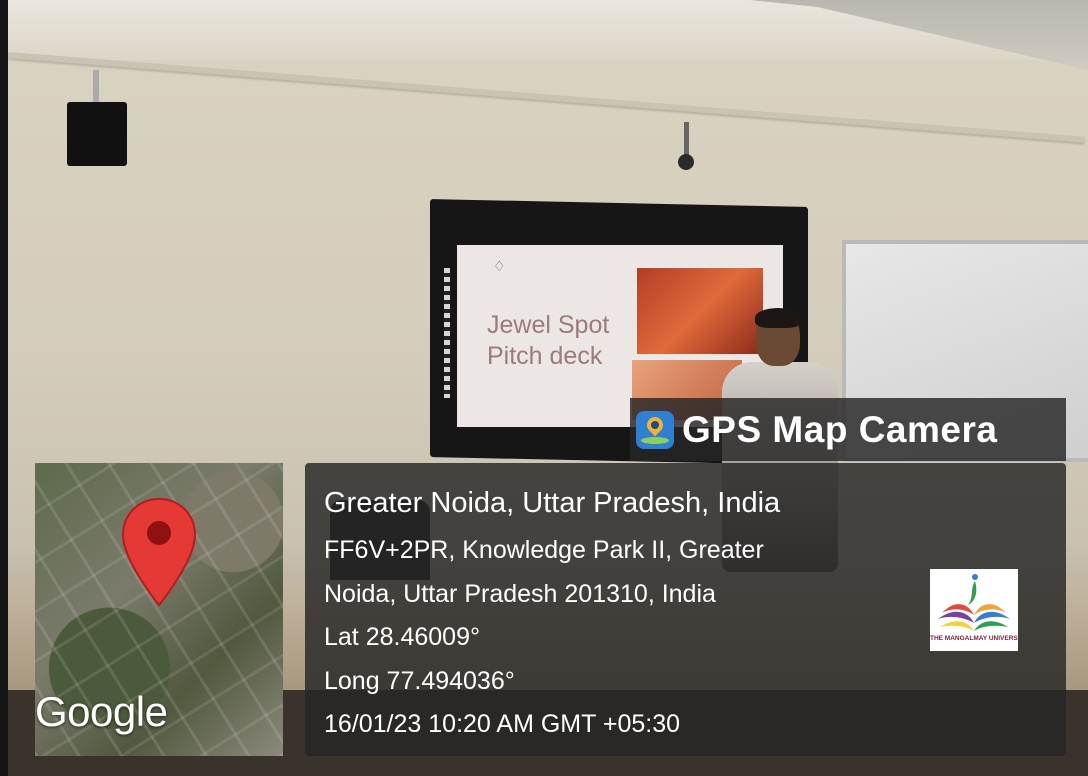 The height and width of the screenshot is (776, 1088). Describe the element at coordinates (545, 356) in the screenshot. I see `slide-title-line: Pitch deck` at that location.